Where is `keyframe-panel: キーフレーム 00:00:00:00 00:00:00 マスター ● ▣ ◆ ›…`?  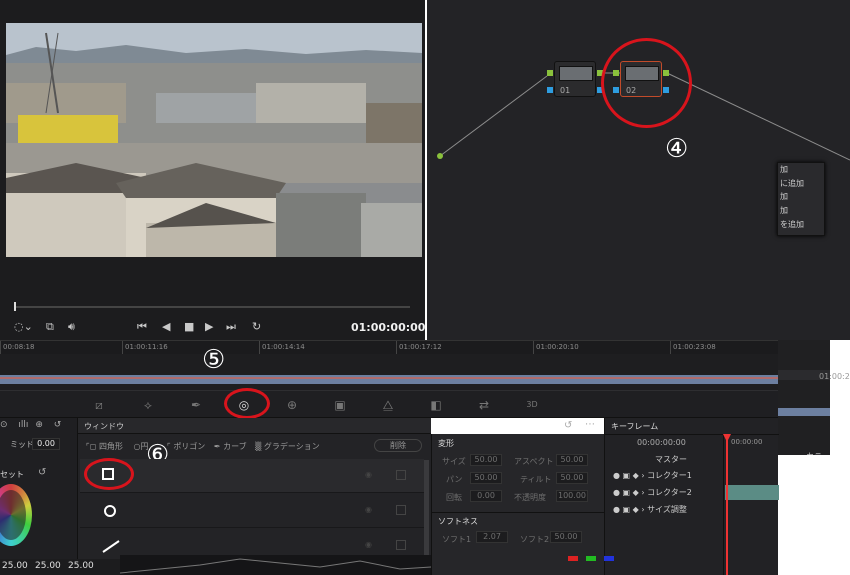 keyframe-panel: キーフレーム 00:00:00:00 00:00:00 マスター ● ▣ ◆ ›… is located at coordinates (691, 496).